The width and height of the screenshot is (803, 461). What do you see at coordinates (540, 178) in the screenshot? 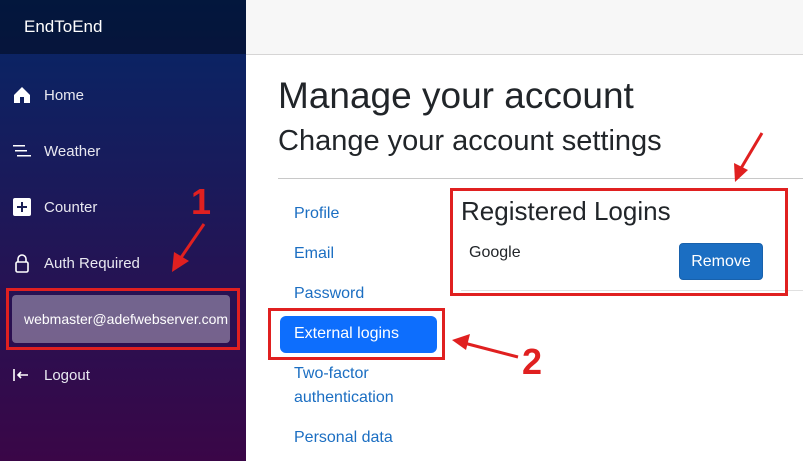
I see `divider` at bounding box center [540, 178].